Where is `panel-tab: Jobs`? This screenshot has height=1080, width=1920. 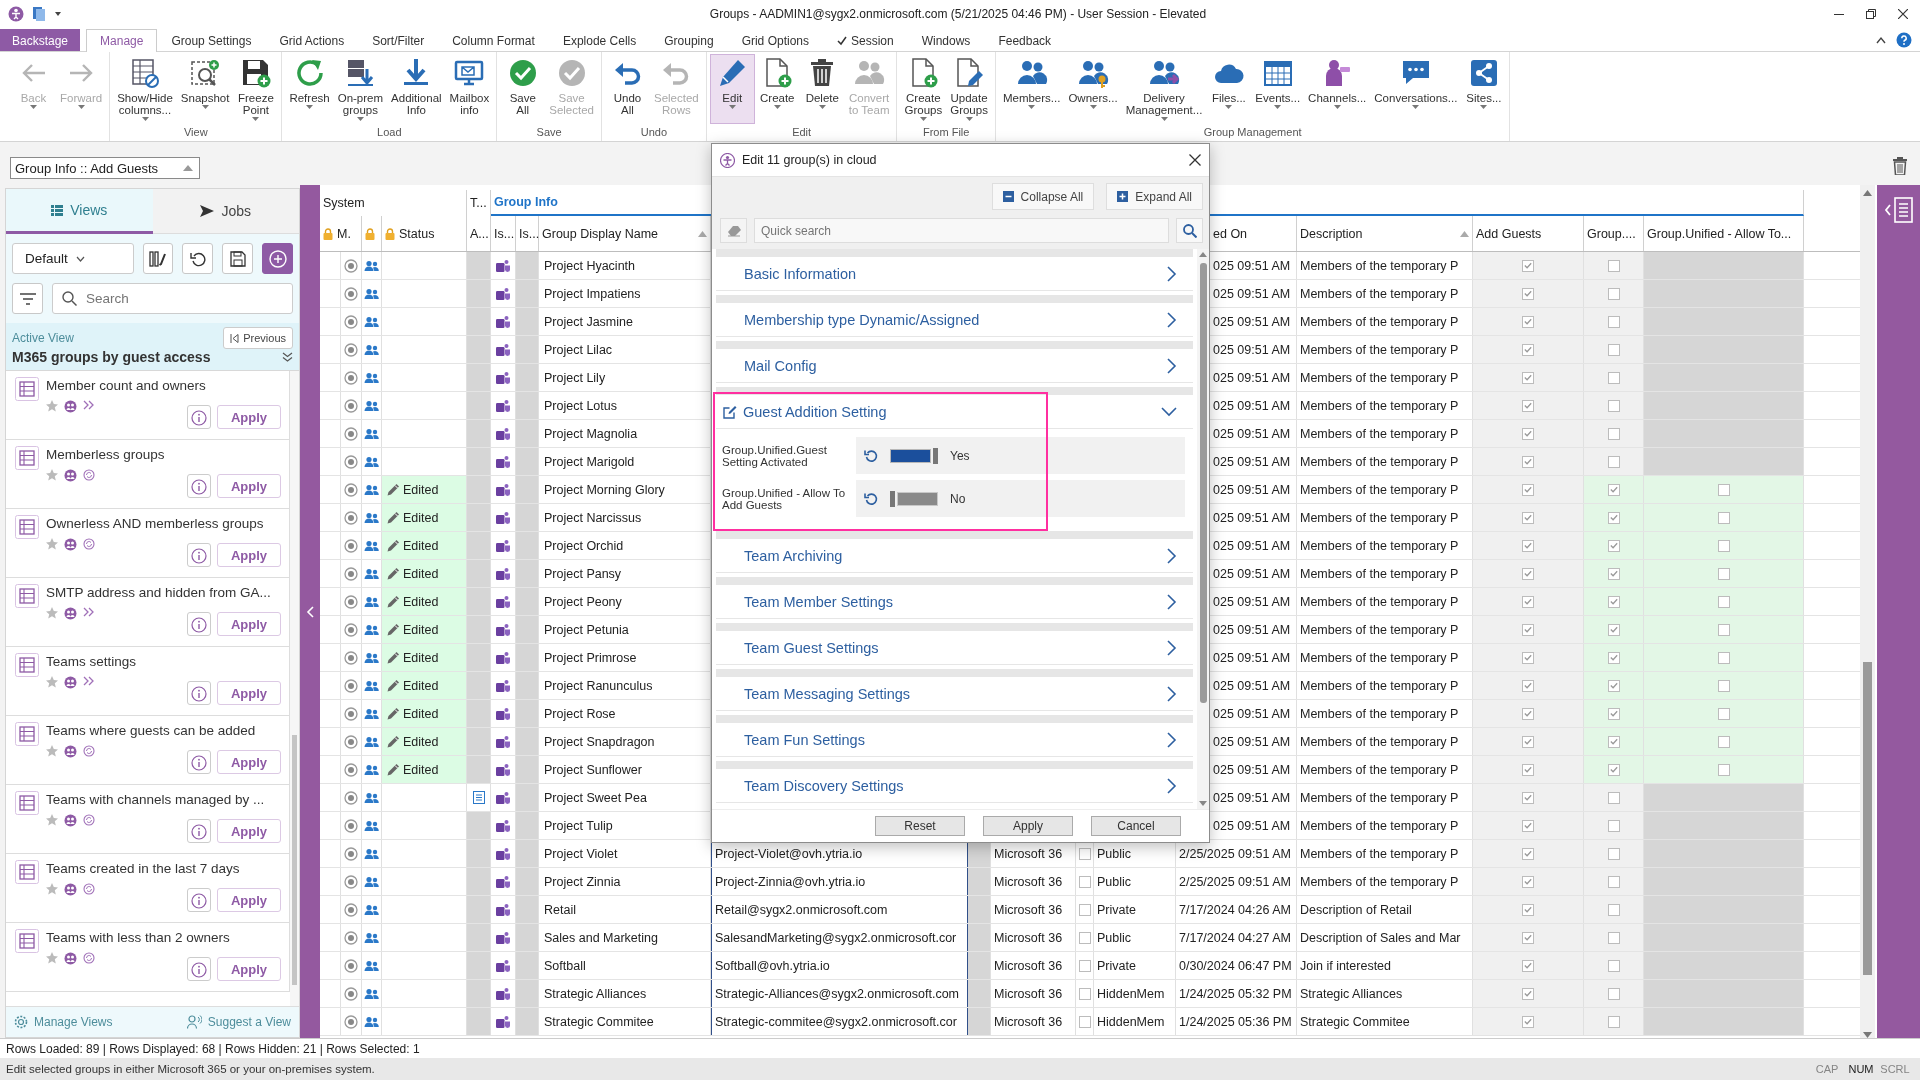 panel-tab: Jobs is located at coordinates (225, 211).